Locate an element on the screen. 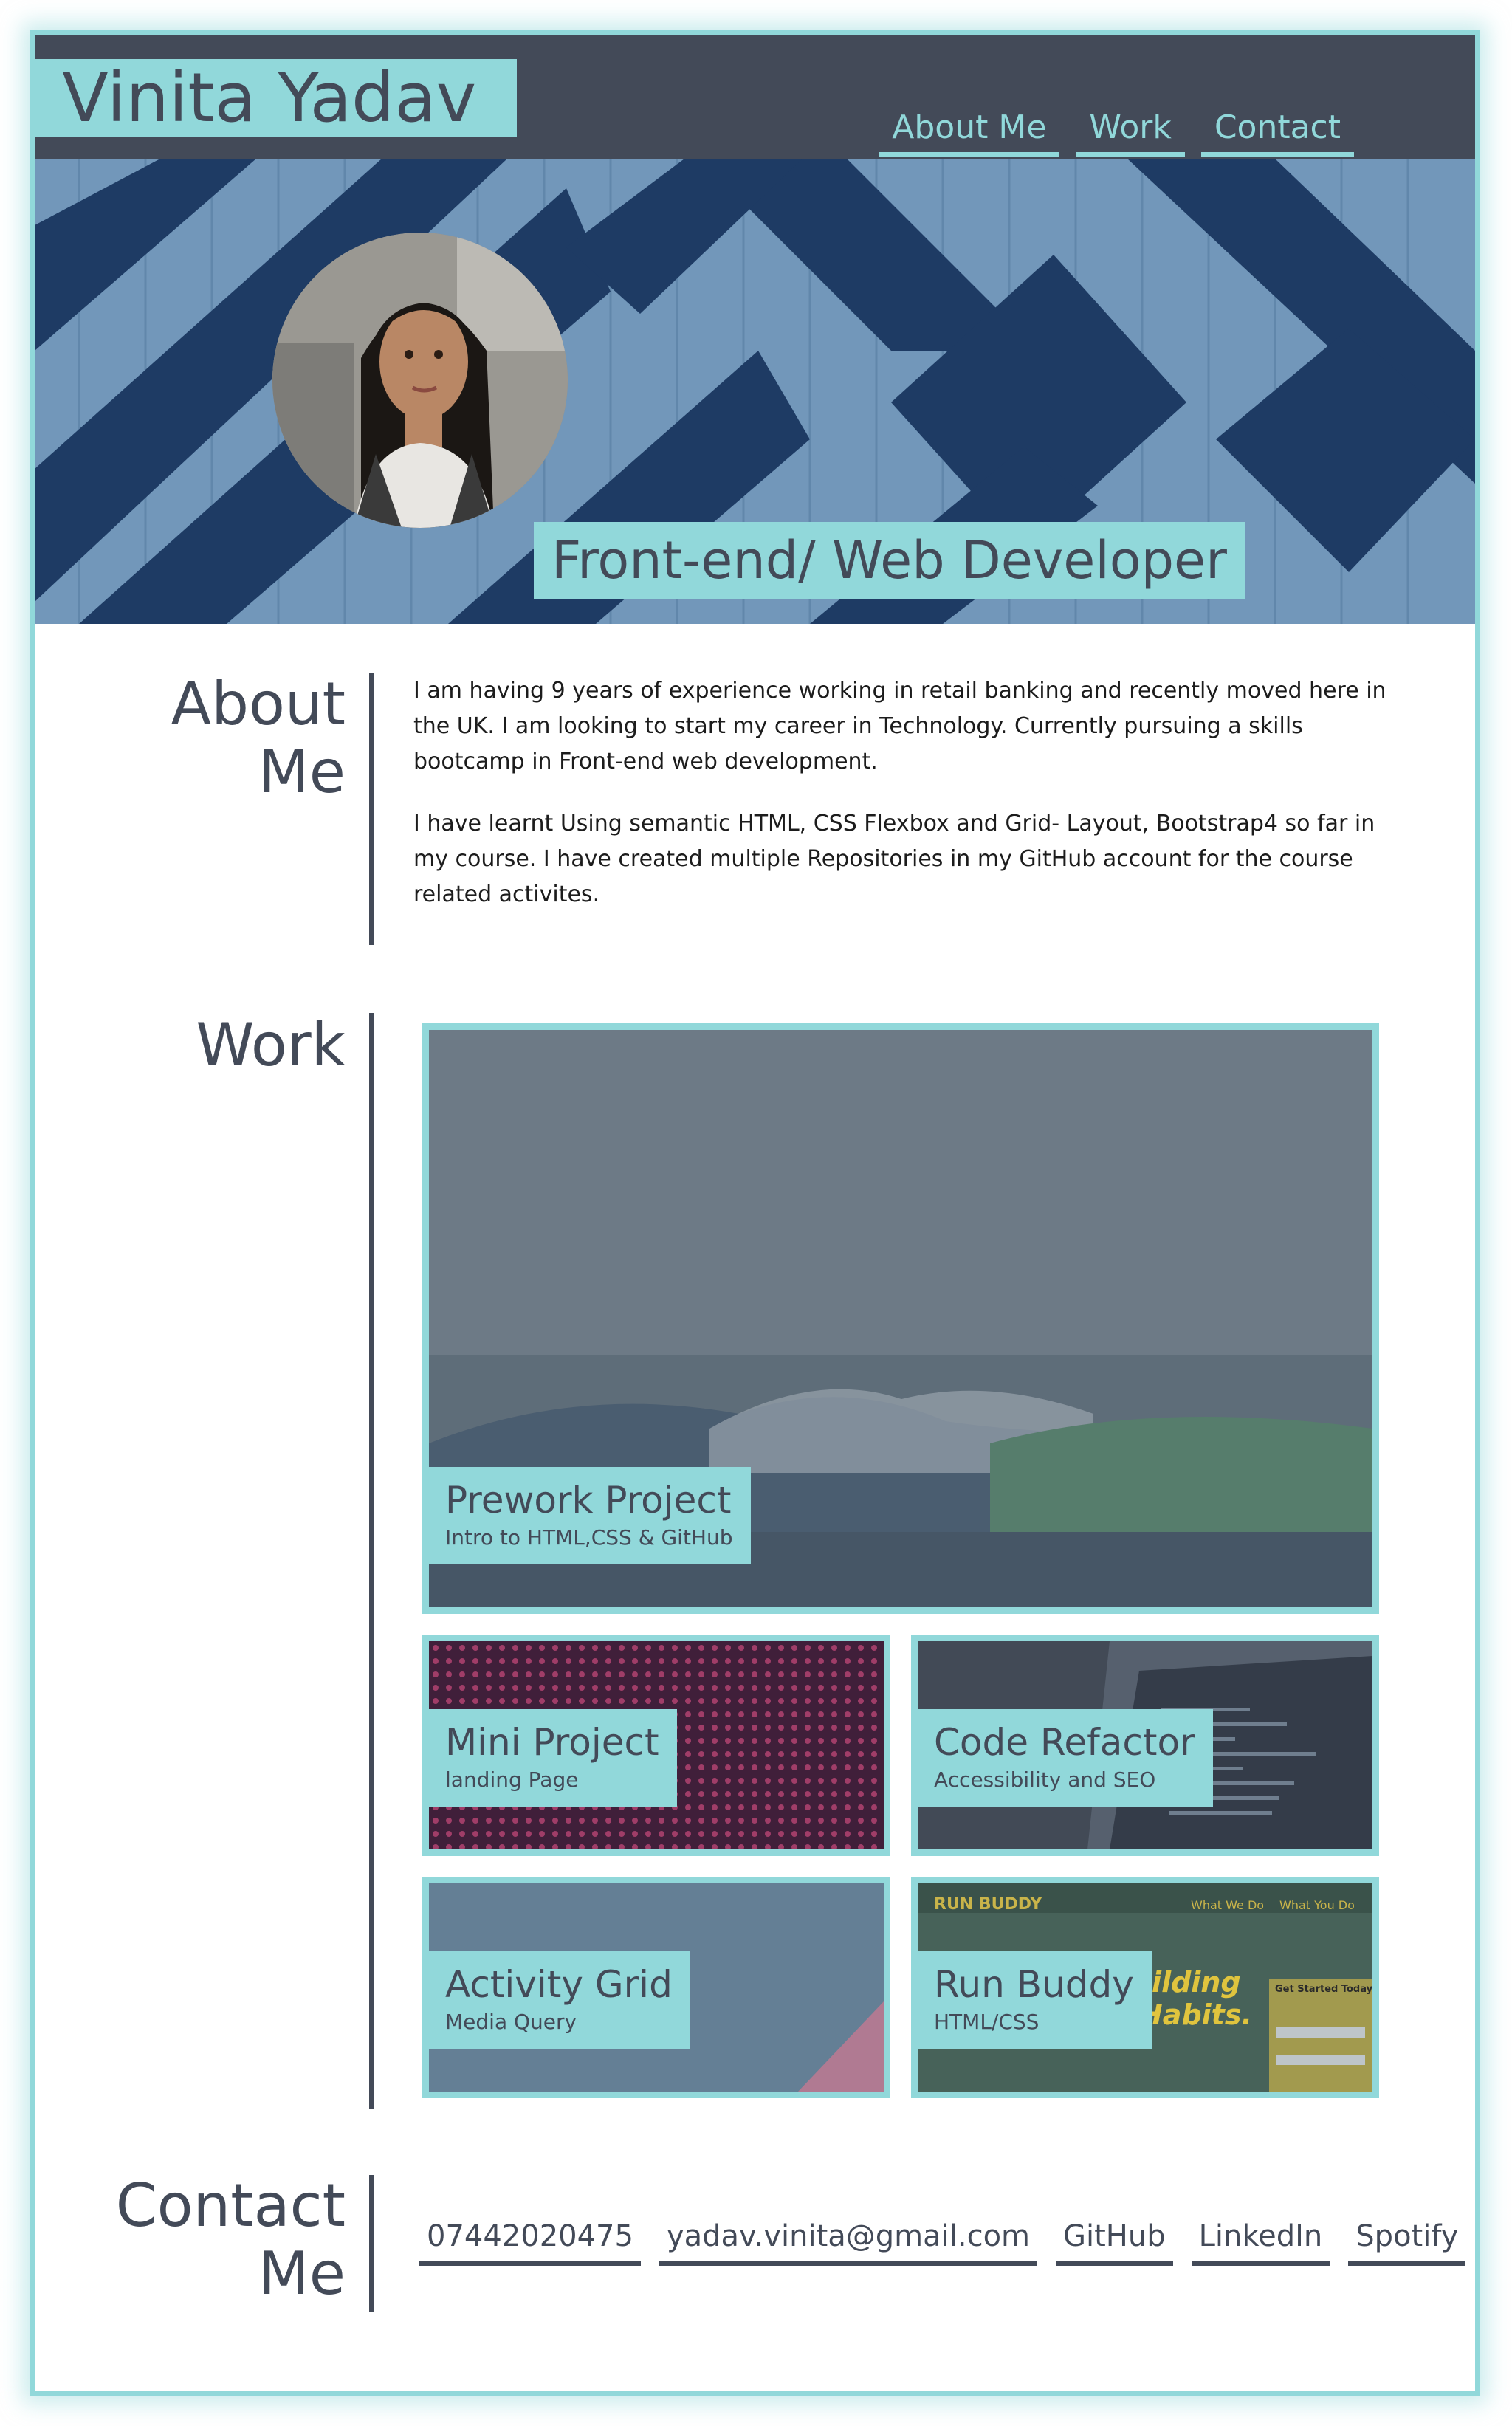  work-heading: Work is located at coordinates (271, 1045).